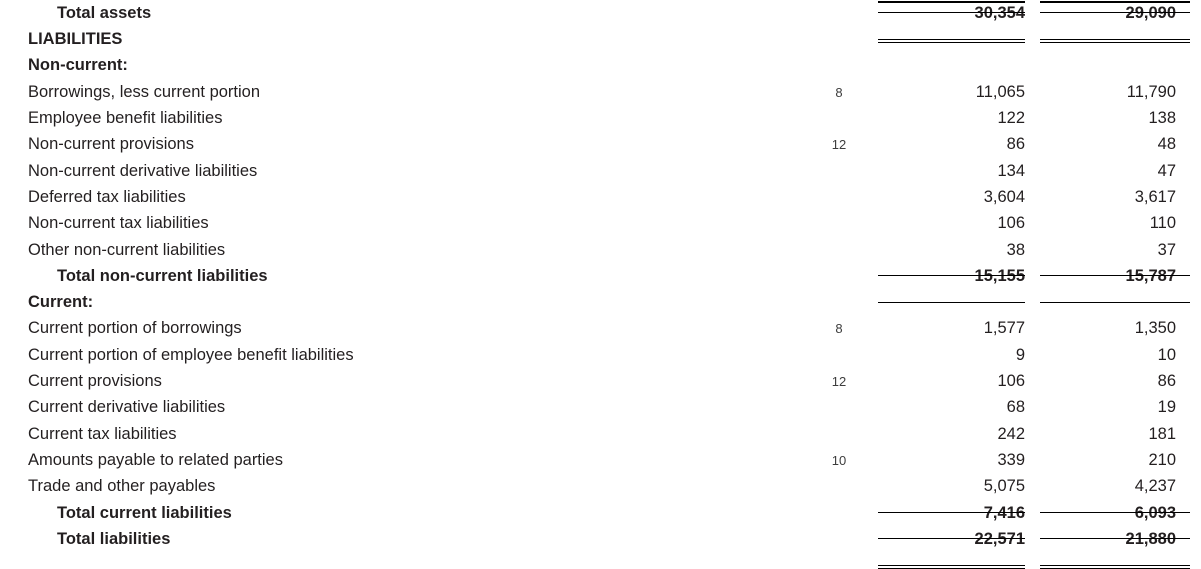  Describe the element at coordinates (600, 223) in the screenshot. I see `table-row: Non-current tax liabilities 106 110` at that location.